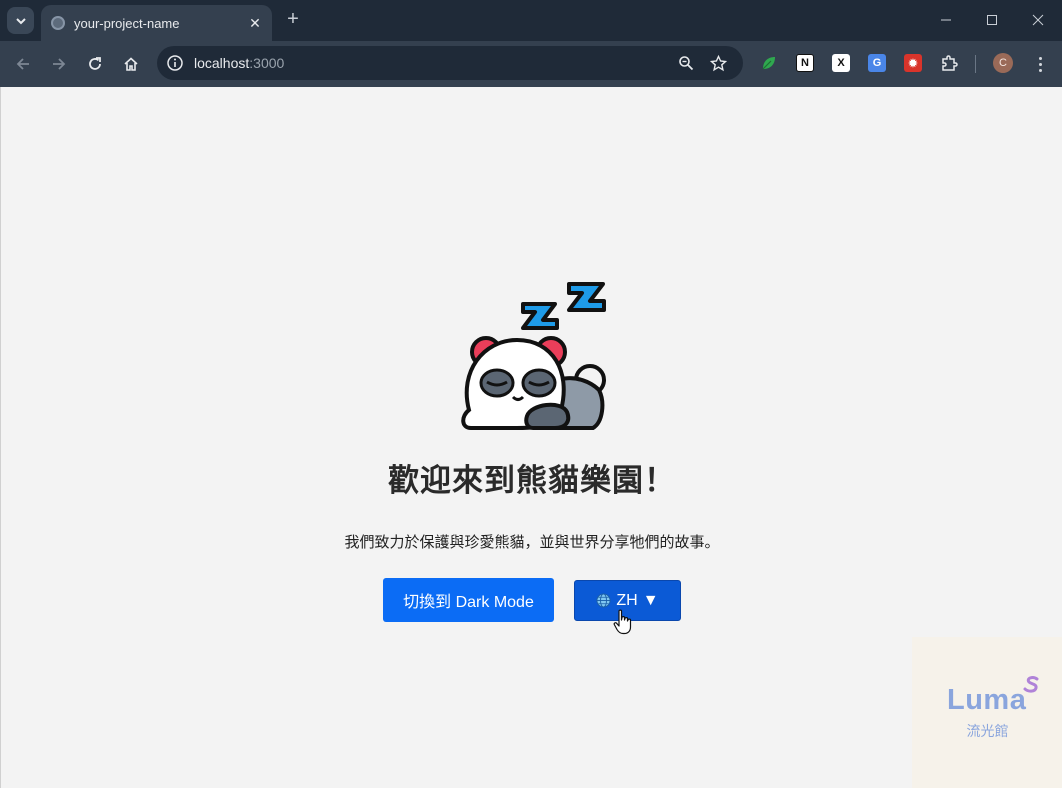  Describe the element at coordinates (127, 23) in the screenshot. I see `tab-title: your-project-name` at that location.